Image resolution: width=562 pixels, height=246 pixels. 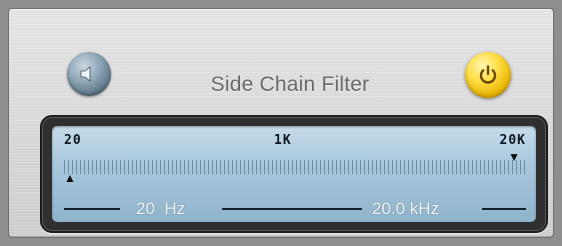 What do you see at coordinates (70, 178) in the screenshot?
I see `low-cut-marker-icon: ▲` at bounding box center [70, 178].